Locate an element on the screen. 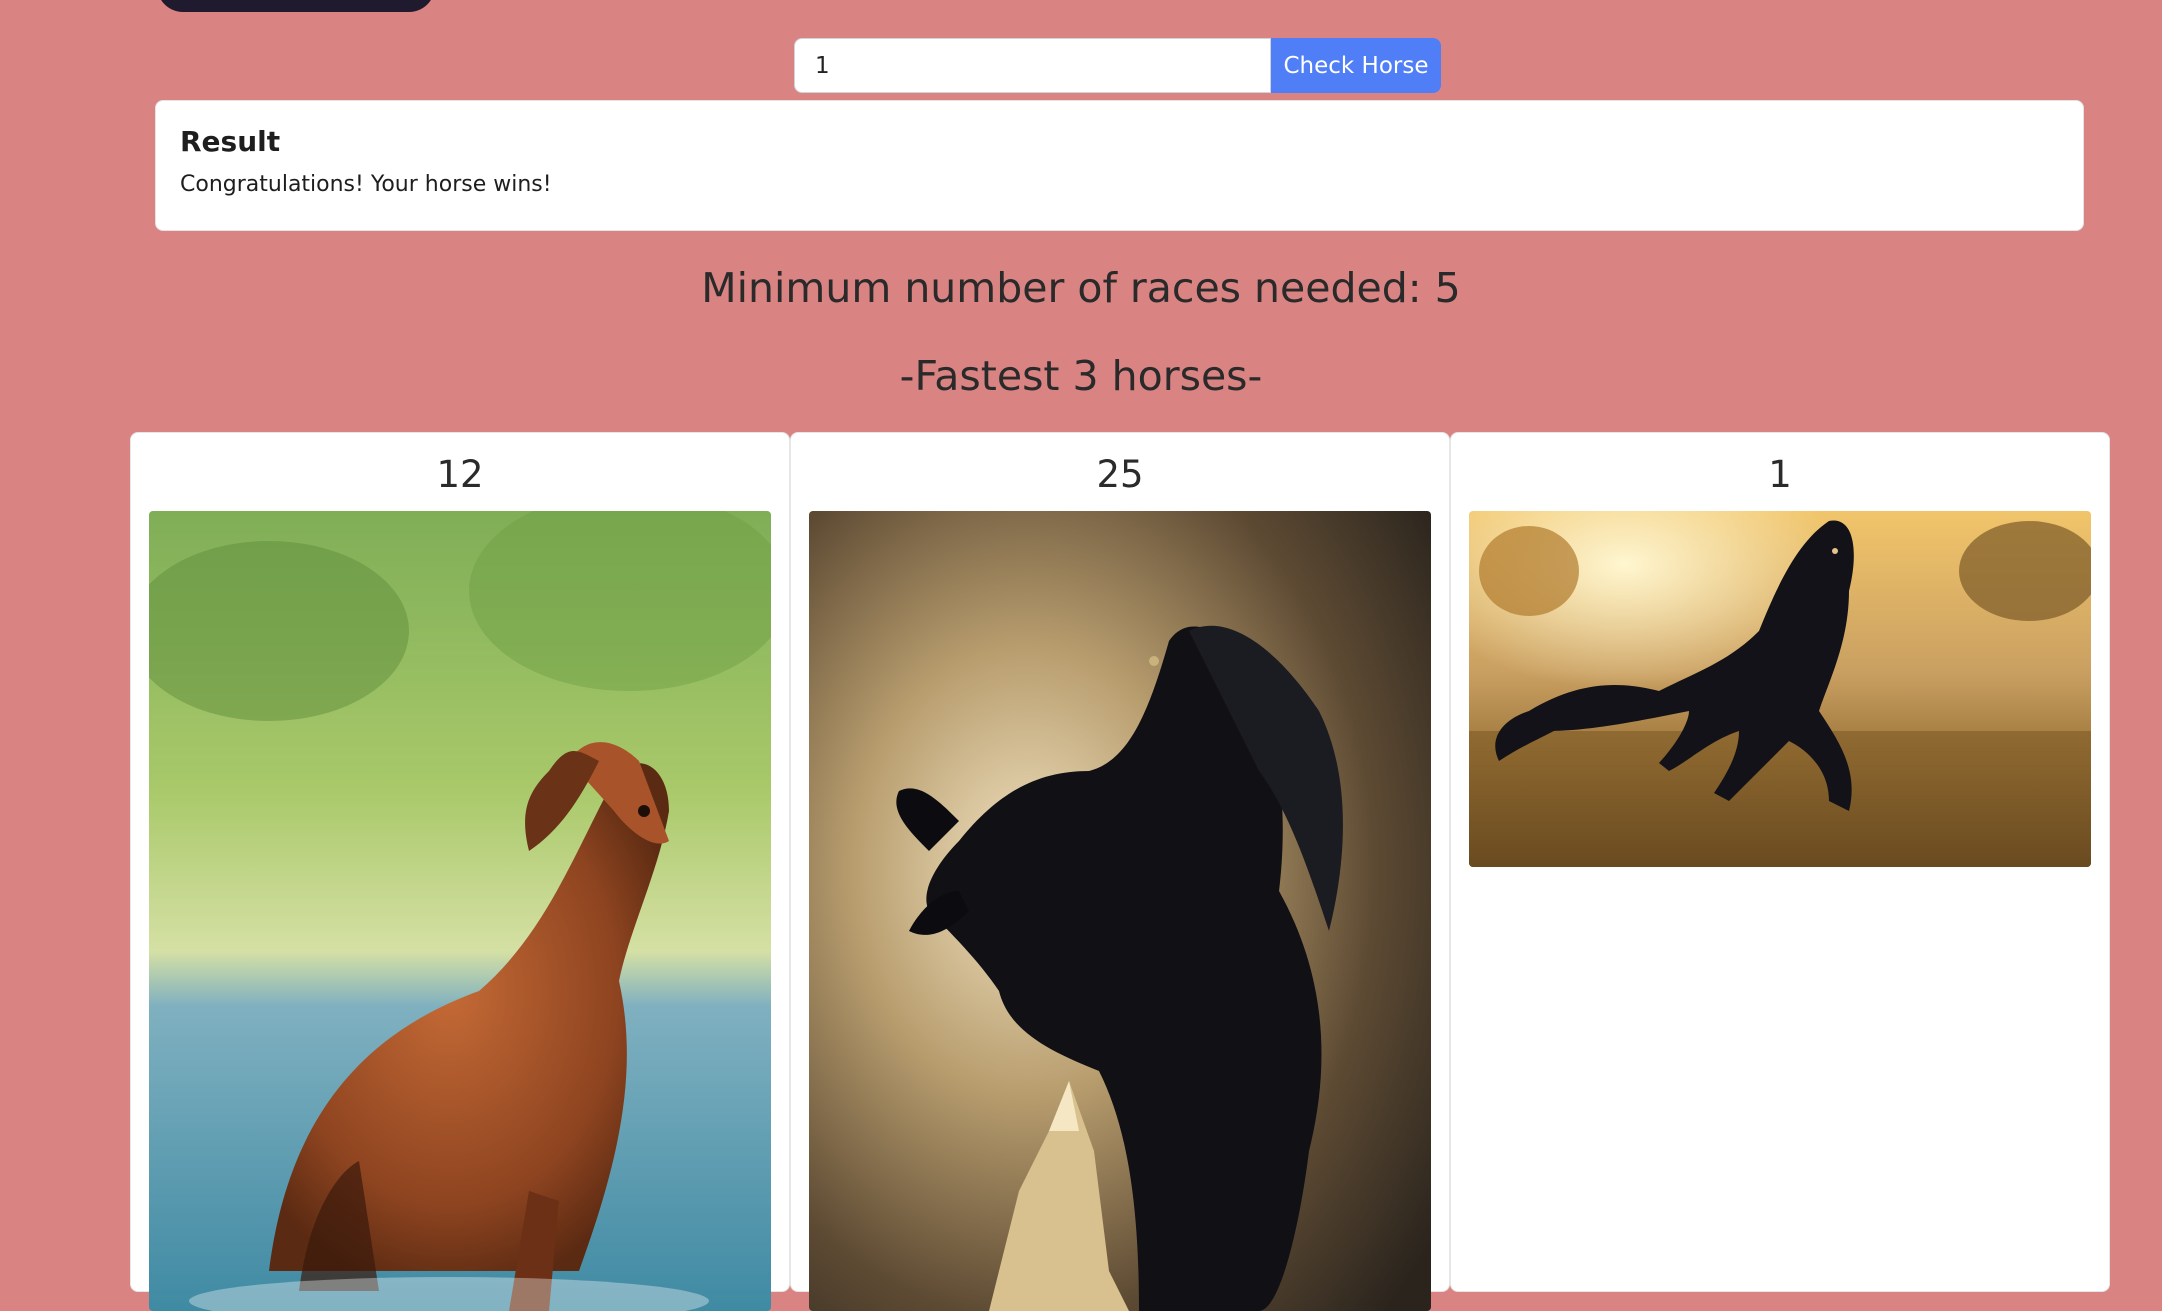 Image resolution: width=2162 pixels, height=1311 pixels. horse-number: 25 is located at coordinates (1120, 474).